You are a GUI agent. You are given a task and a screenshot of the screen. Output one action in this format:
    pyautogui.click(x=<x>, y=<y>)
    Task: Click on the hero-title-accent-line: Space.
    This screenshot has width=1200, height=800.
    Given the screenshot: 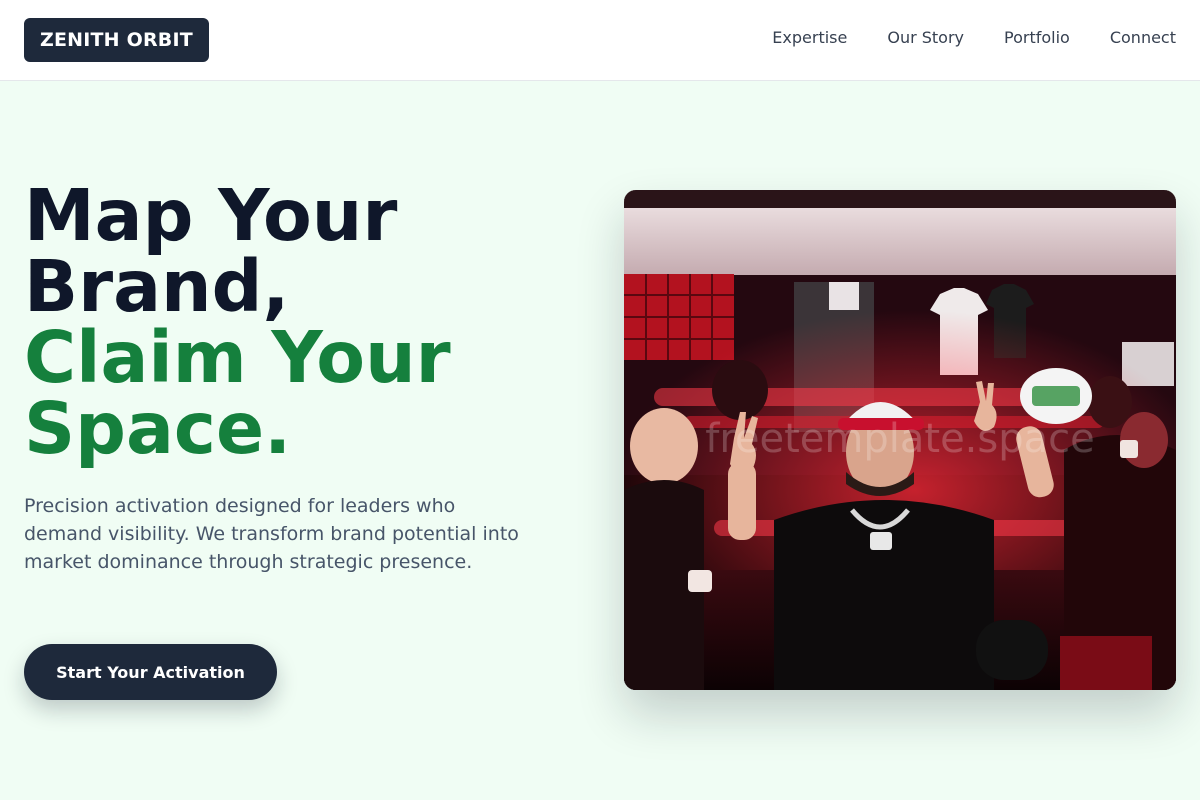 What is the action you would take?
    pyautogui.click(x=158, y=428)
    